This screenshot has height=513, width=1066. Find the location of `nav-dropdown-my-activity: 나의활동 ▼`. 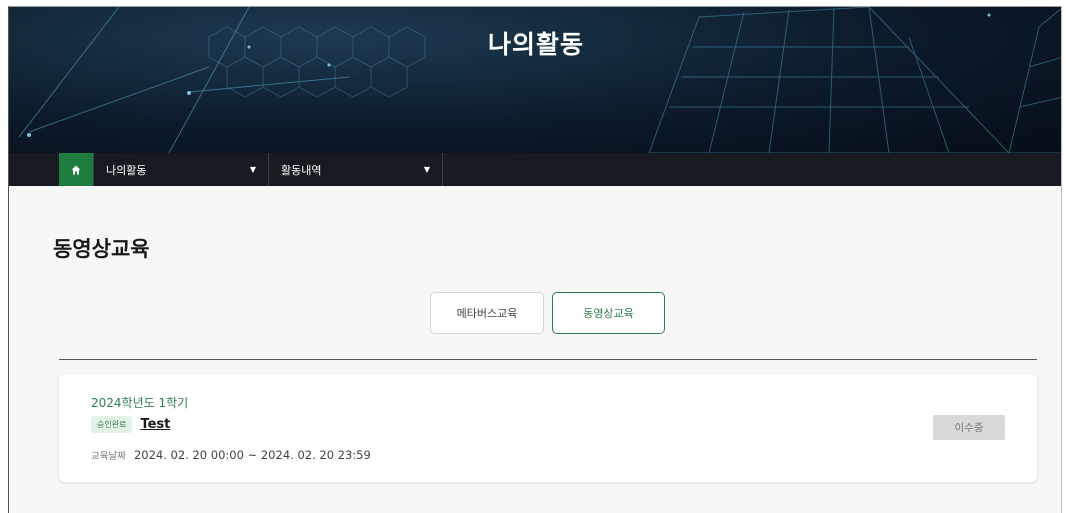

nav-dropdown-my-activity: 나의활동 ▼ is located at coordinates (181, 169).